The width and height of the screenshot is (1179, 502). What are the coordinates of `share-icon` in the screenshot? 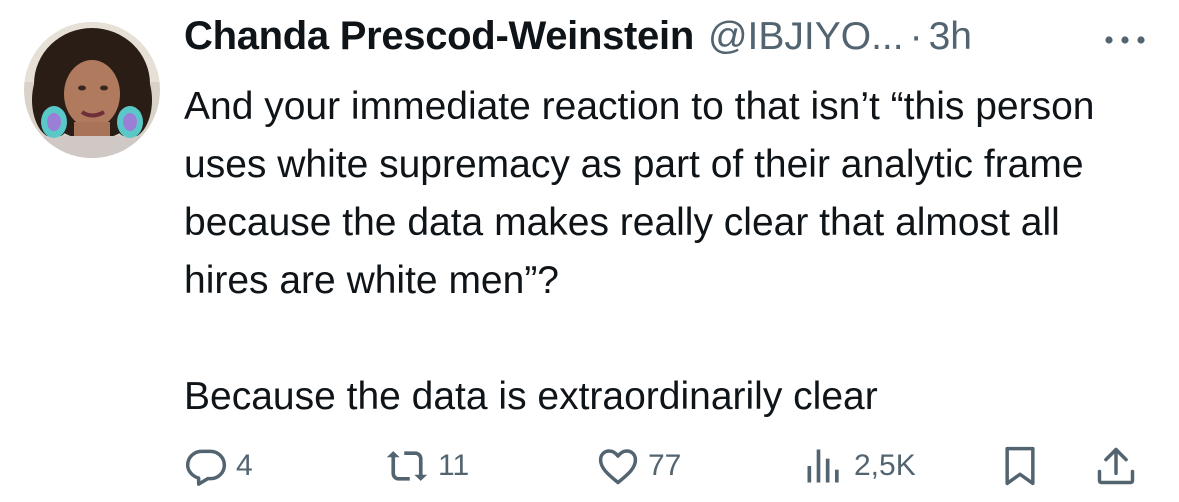 It's located at (1116, 466).